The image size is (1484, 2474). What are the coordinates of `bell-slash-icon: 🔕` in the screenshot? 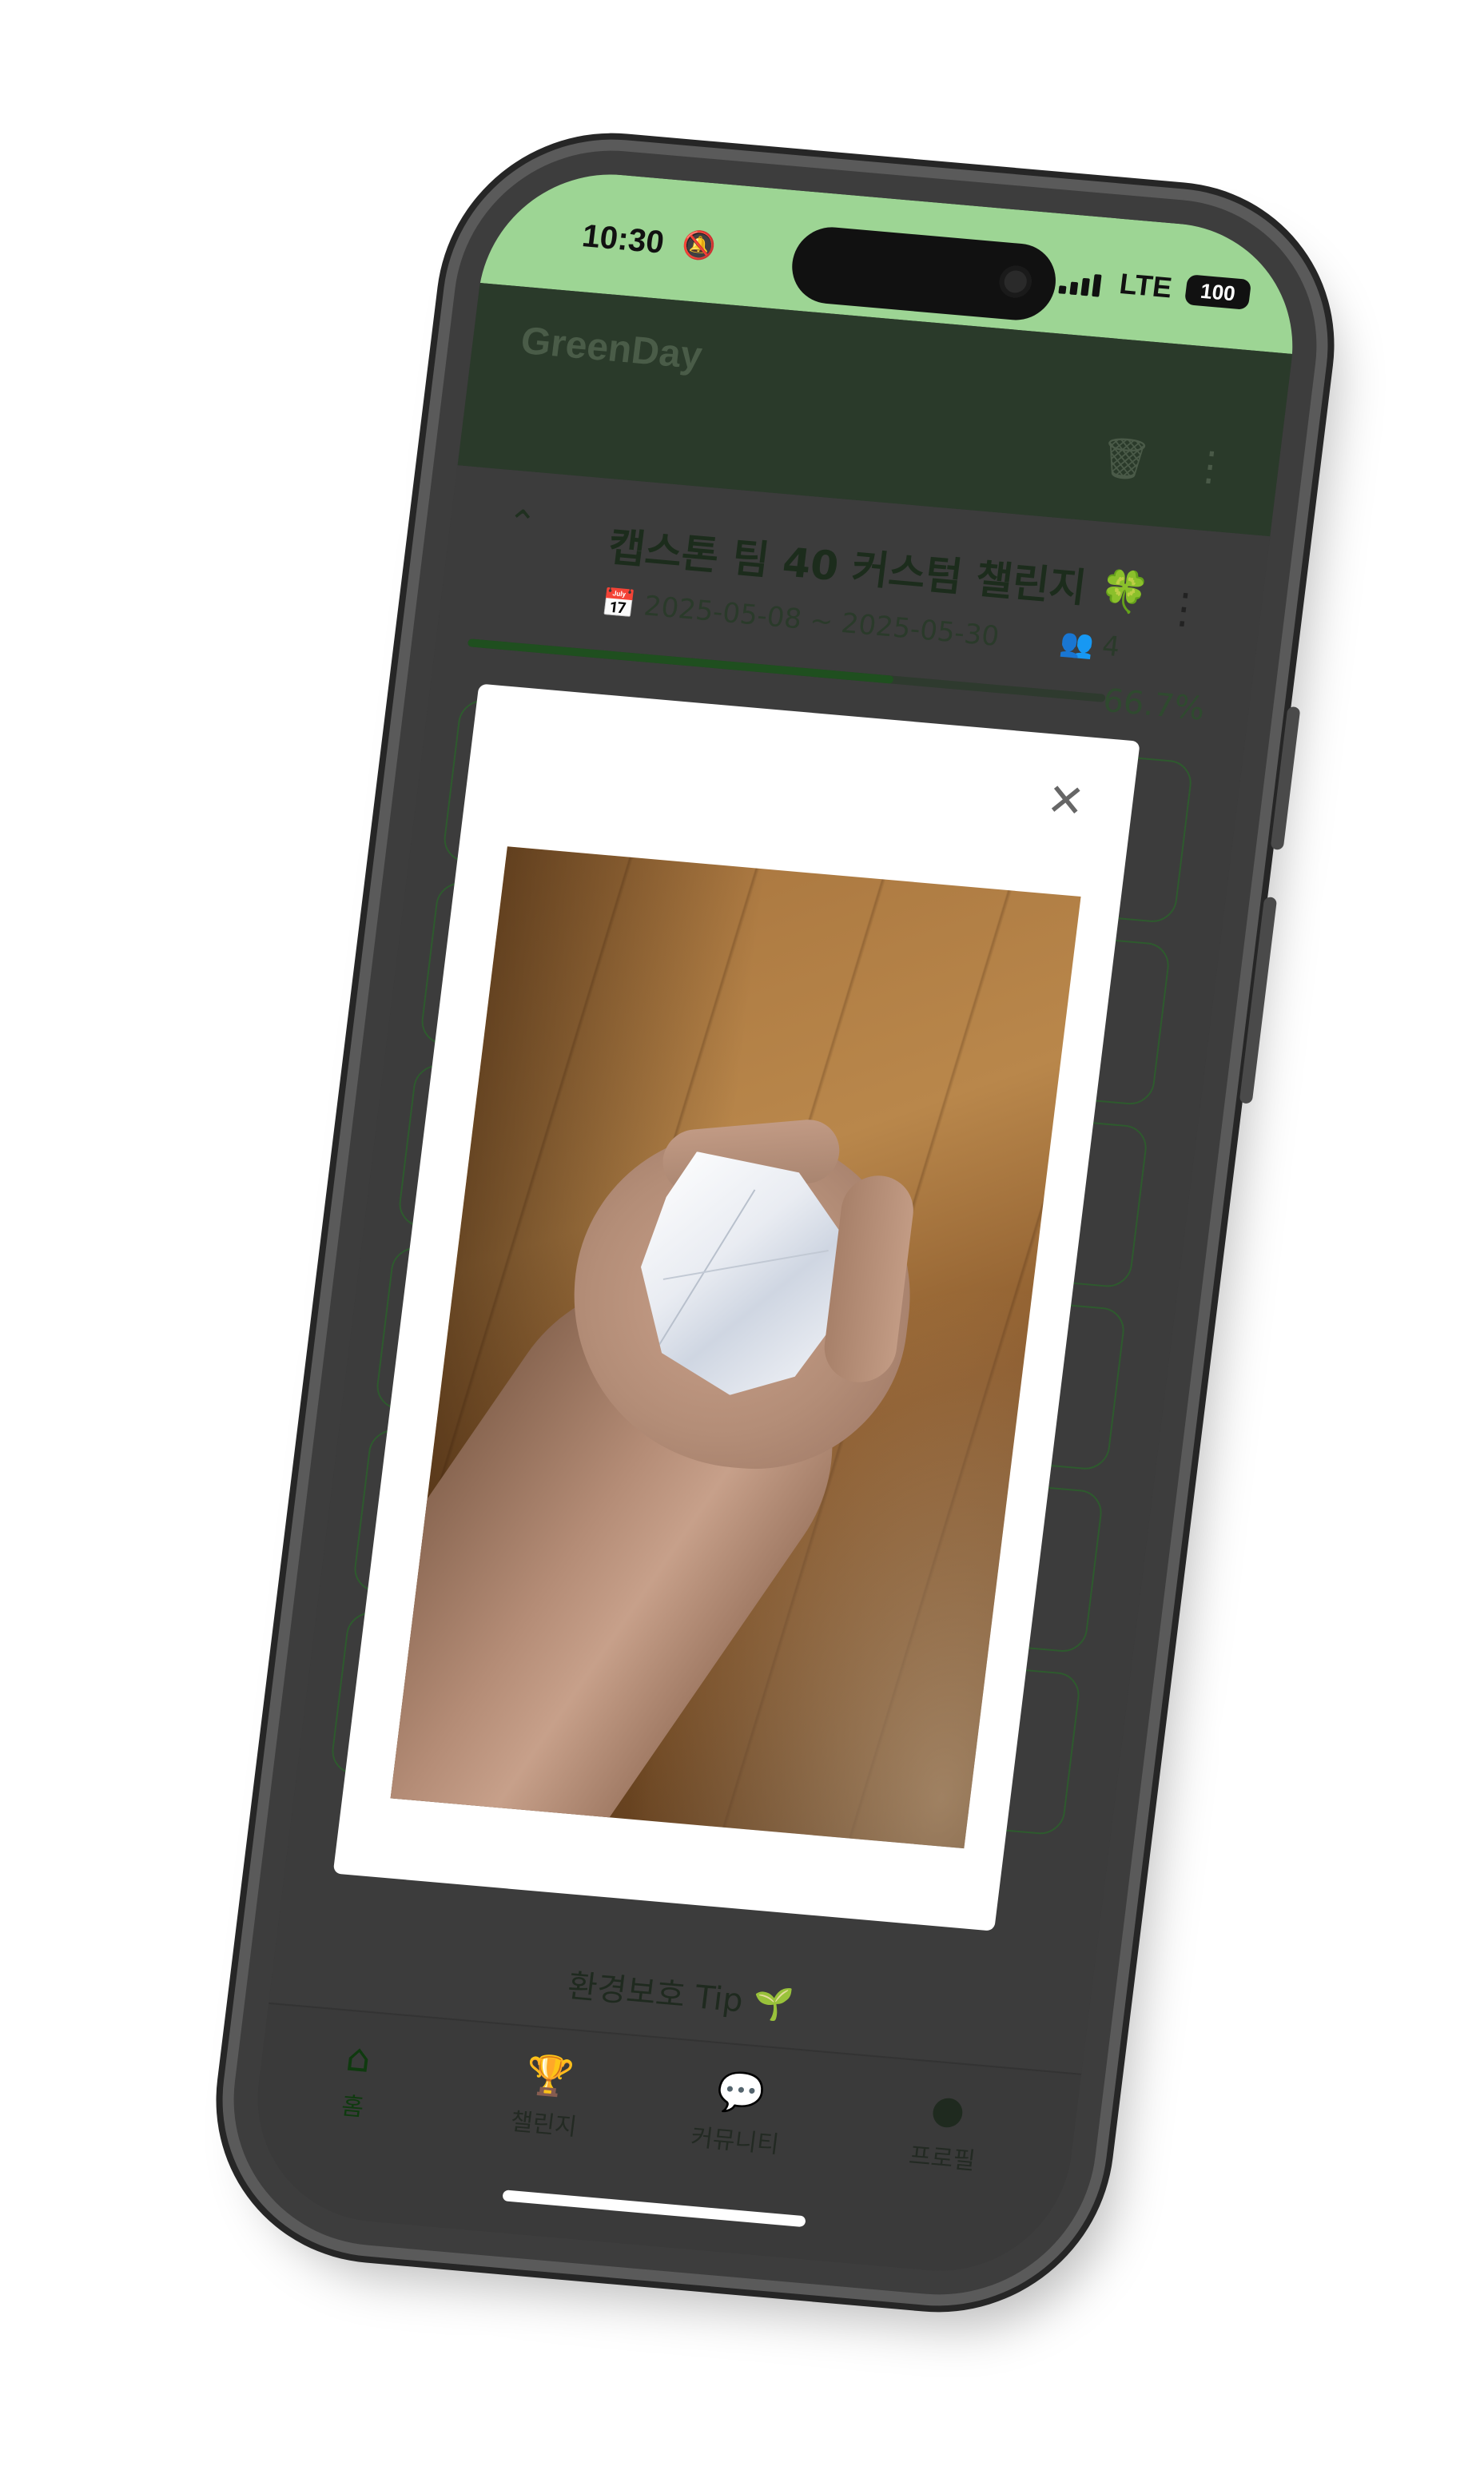 It's located at (698, 246).